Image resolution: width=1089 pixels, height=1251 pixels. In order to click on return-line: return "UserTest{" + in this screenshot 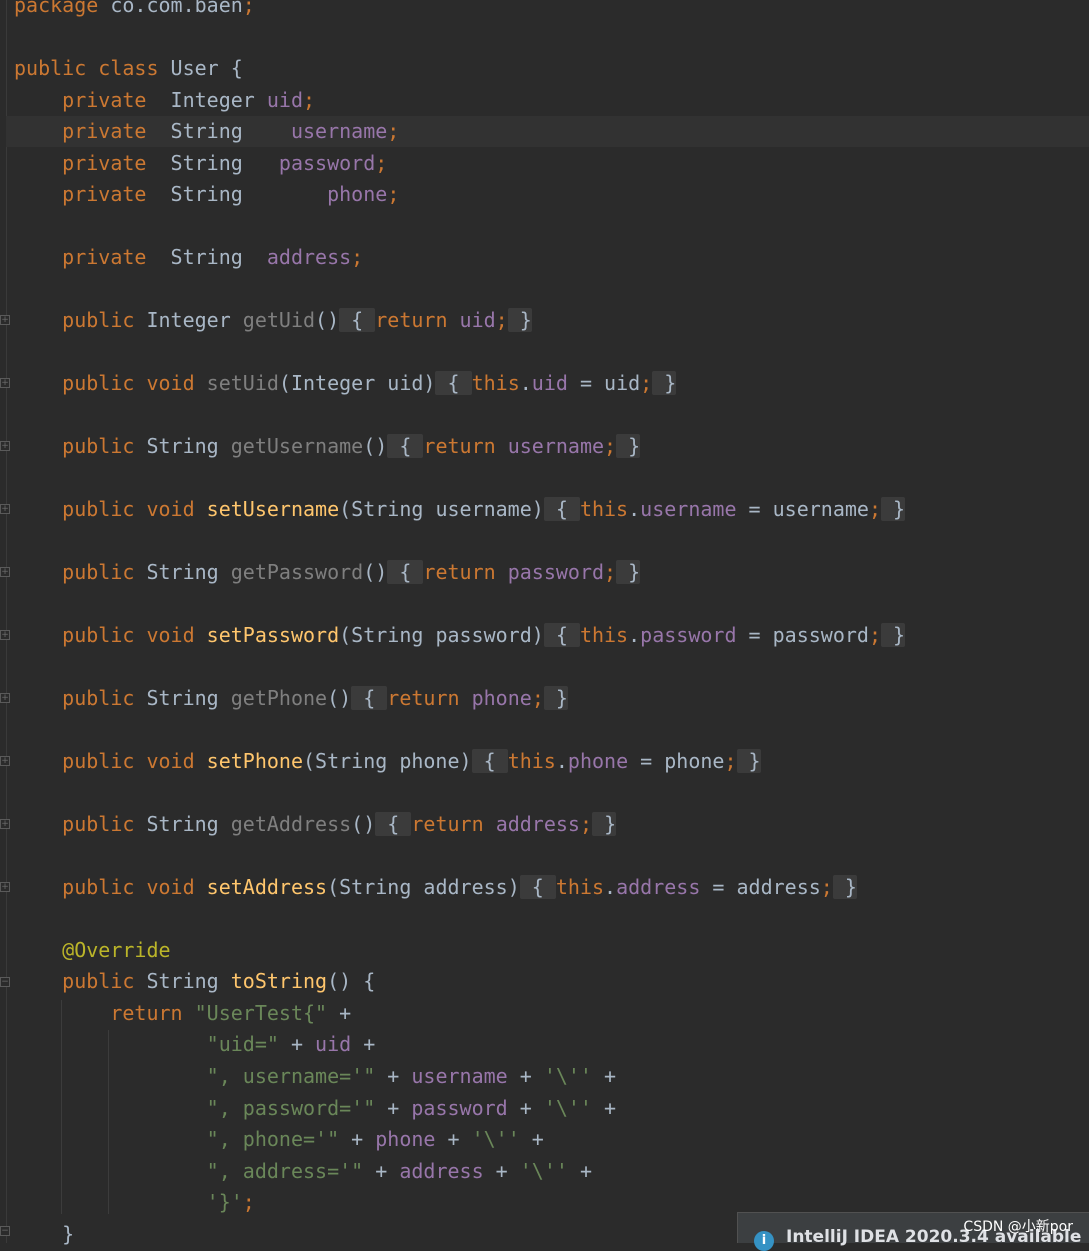, I will do `click(182, 1013)`.